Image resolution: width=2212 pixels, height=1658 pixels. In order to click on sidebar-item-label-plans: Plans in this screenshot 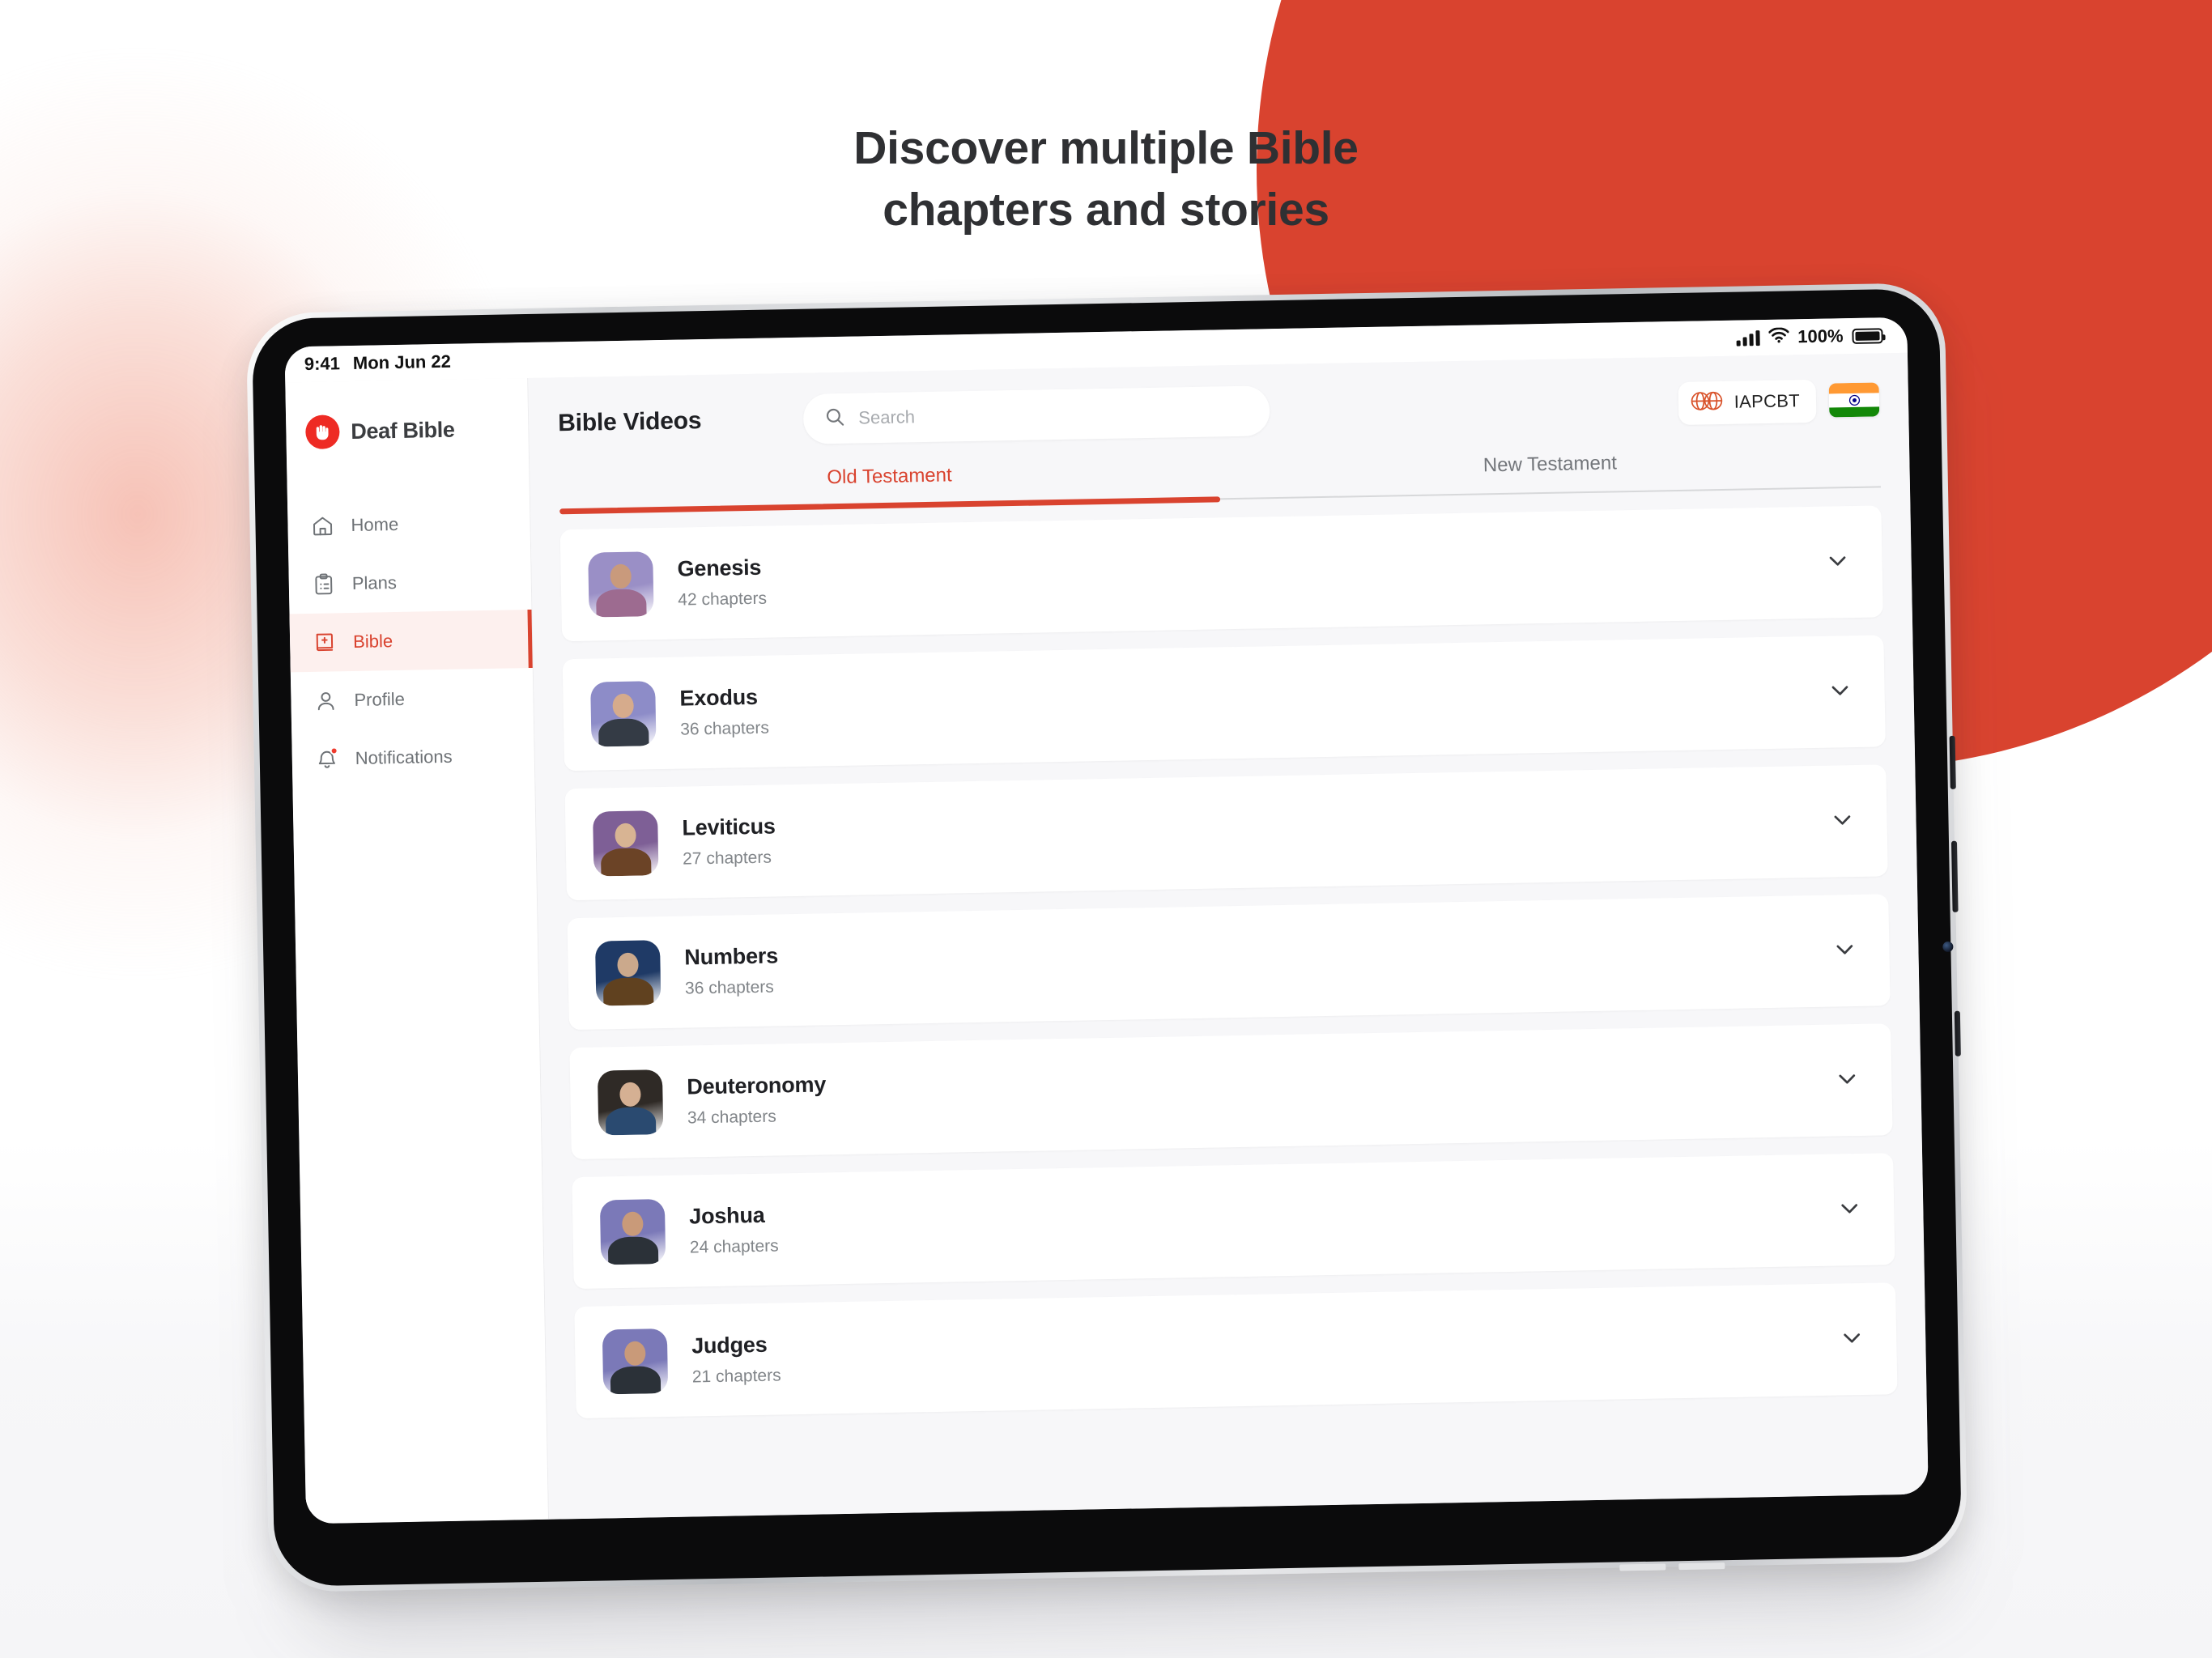, I will do `click(375, 583)`.